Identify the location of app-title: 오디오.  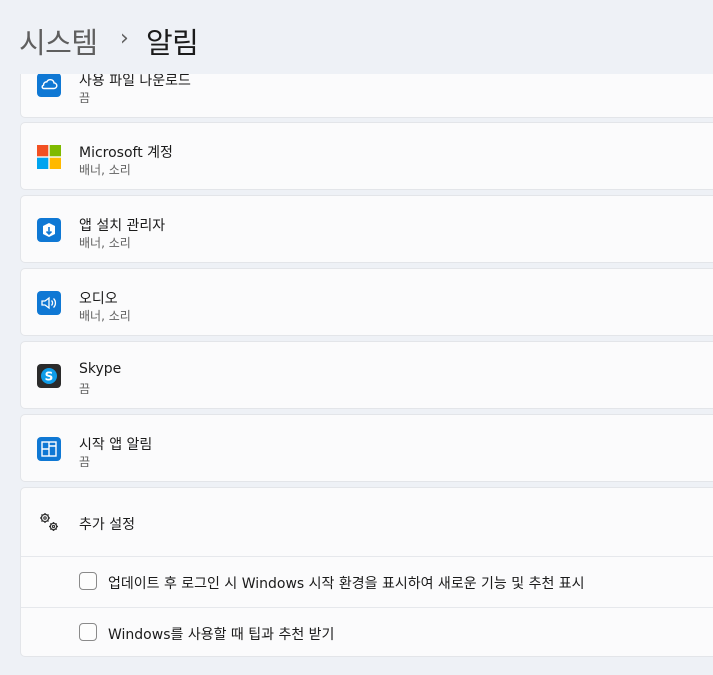
(98, 299).